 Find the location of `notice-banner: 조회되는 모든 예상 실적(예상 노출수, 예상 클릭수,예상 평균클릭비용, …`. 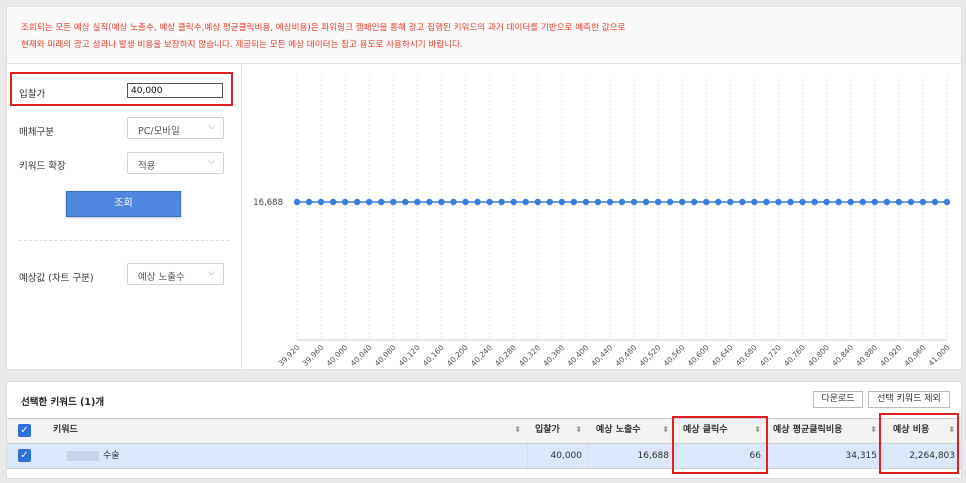

notice-banner: 조회되는 모든 예상 실적(예상 노출수, 예상 클릭수,예상 평균클릭비용, … is located at coordinates (484, 35).